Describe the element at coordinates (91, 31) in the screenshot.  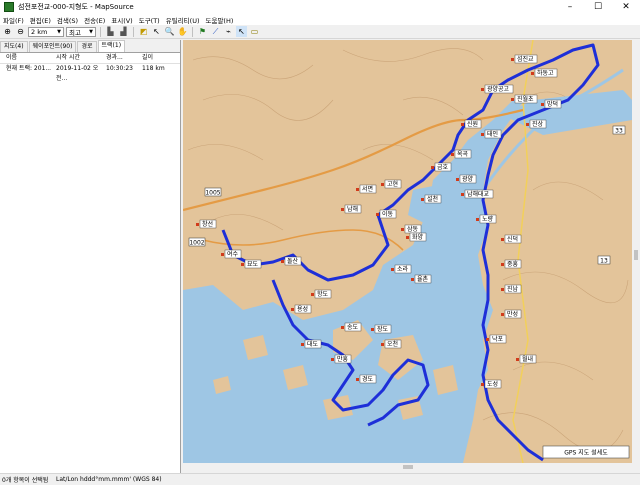
I see `chevron-down-icon: ▼` at that location.